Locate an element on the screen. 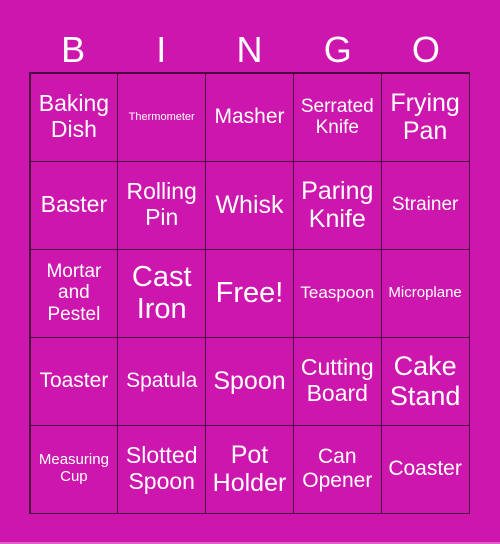 The width and height of the screenshot is (500, 544). bingo-cell: Microplane is located at coordinates (425, 293).